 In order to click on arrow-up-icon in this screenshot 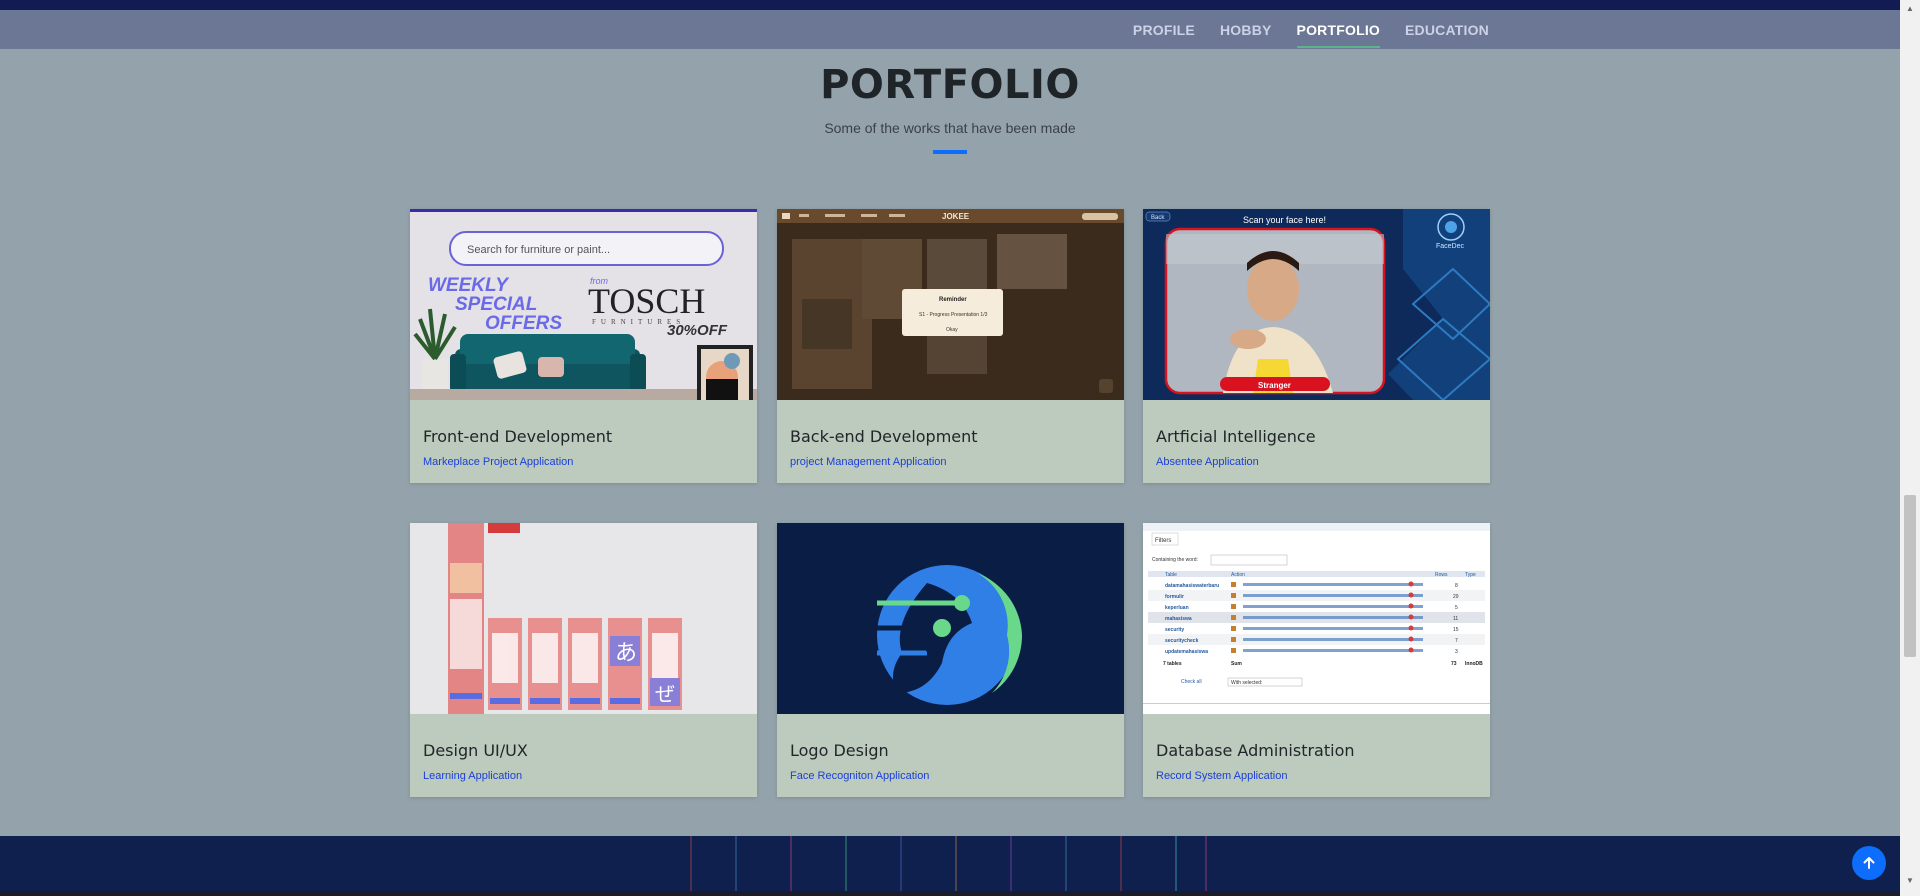, I will do `click(1869, 863)`.